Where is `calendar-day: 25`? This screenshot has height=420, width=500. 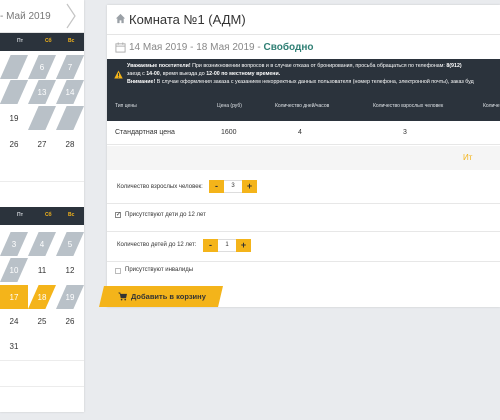
calendar-day: 25 is located at coordinates (42, 321).